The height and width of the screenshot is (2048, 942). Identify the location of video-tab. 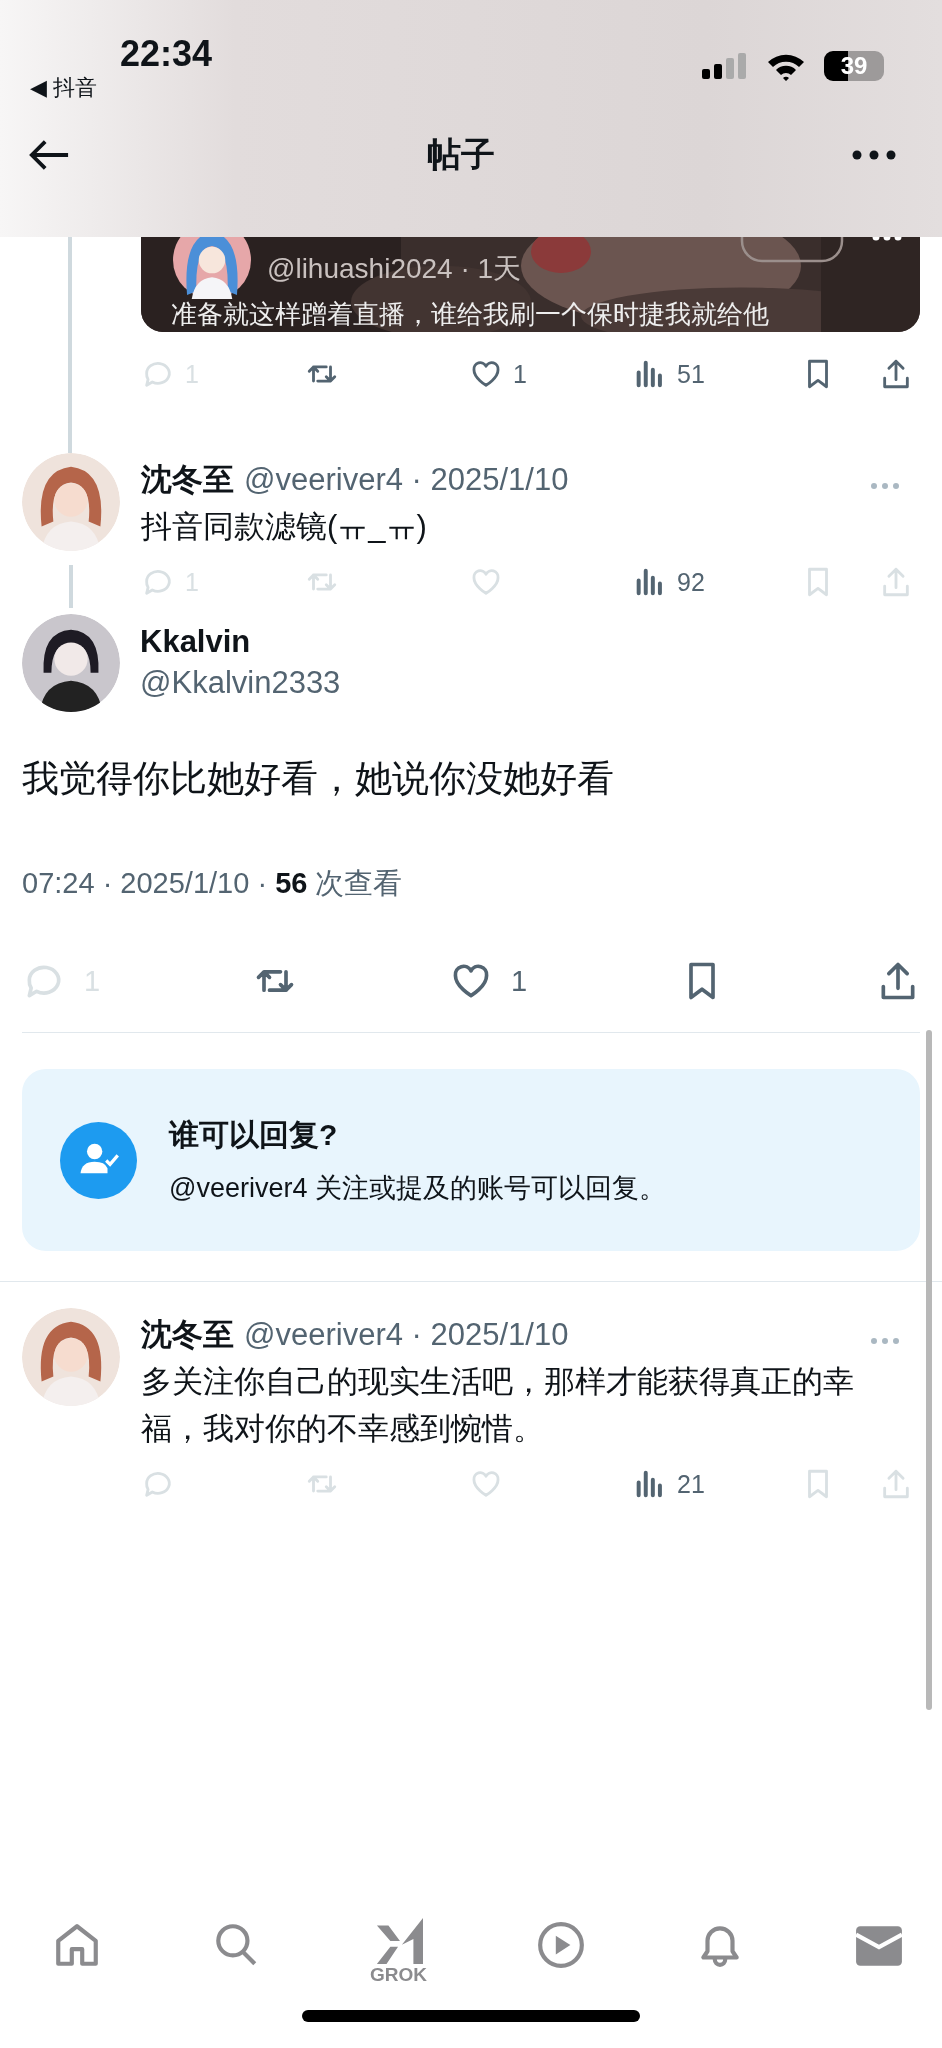
(561, 1945).